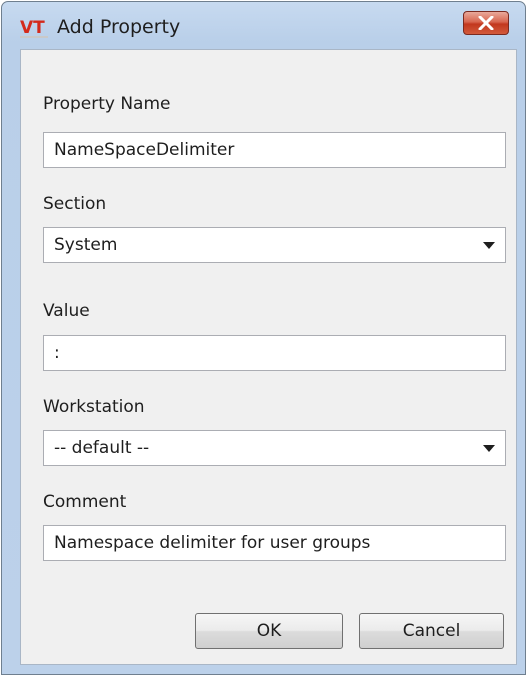 This screenshot has height=677, width=529. Describe the element at coordinates (86, 245) in the screenshot. I see `section-selected-value: System` at that location.